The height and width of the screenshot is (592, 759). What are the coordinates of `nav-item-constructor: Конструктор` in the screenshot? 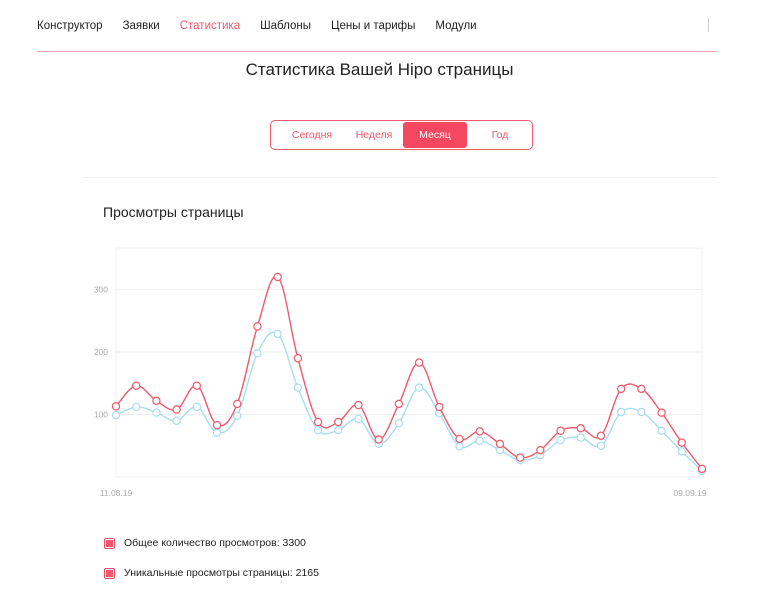 It's located at (70, 26).